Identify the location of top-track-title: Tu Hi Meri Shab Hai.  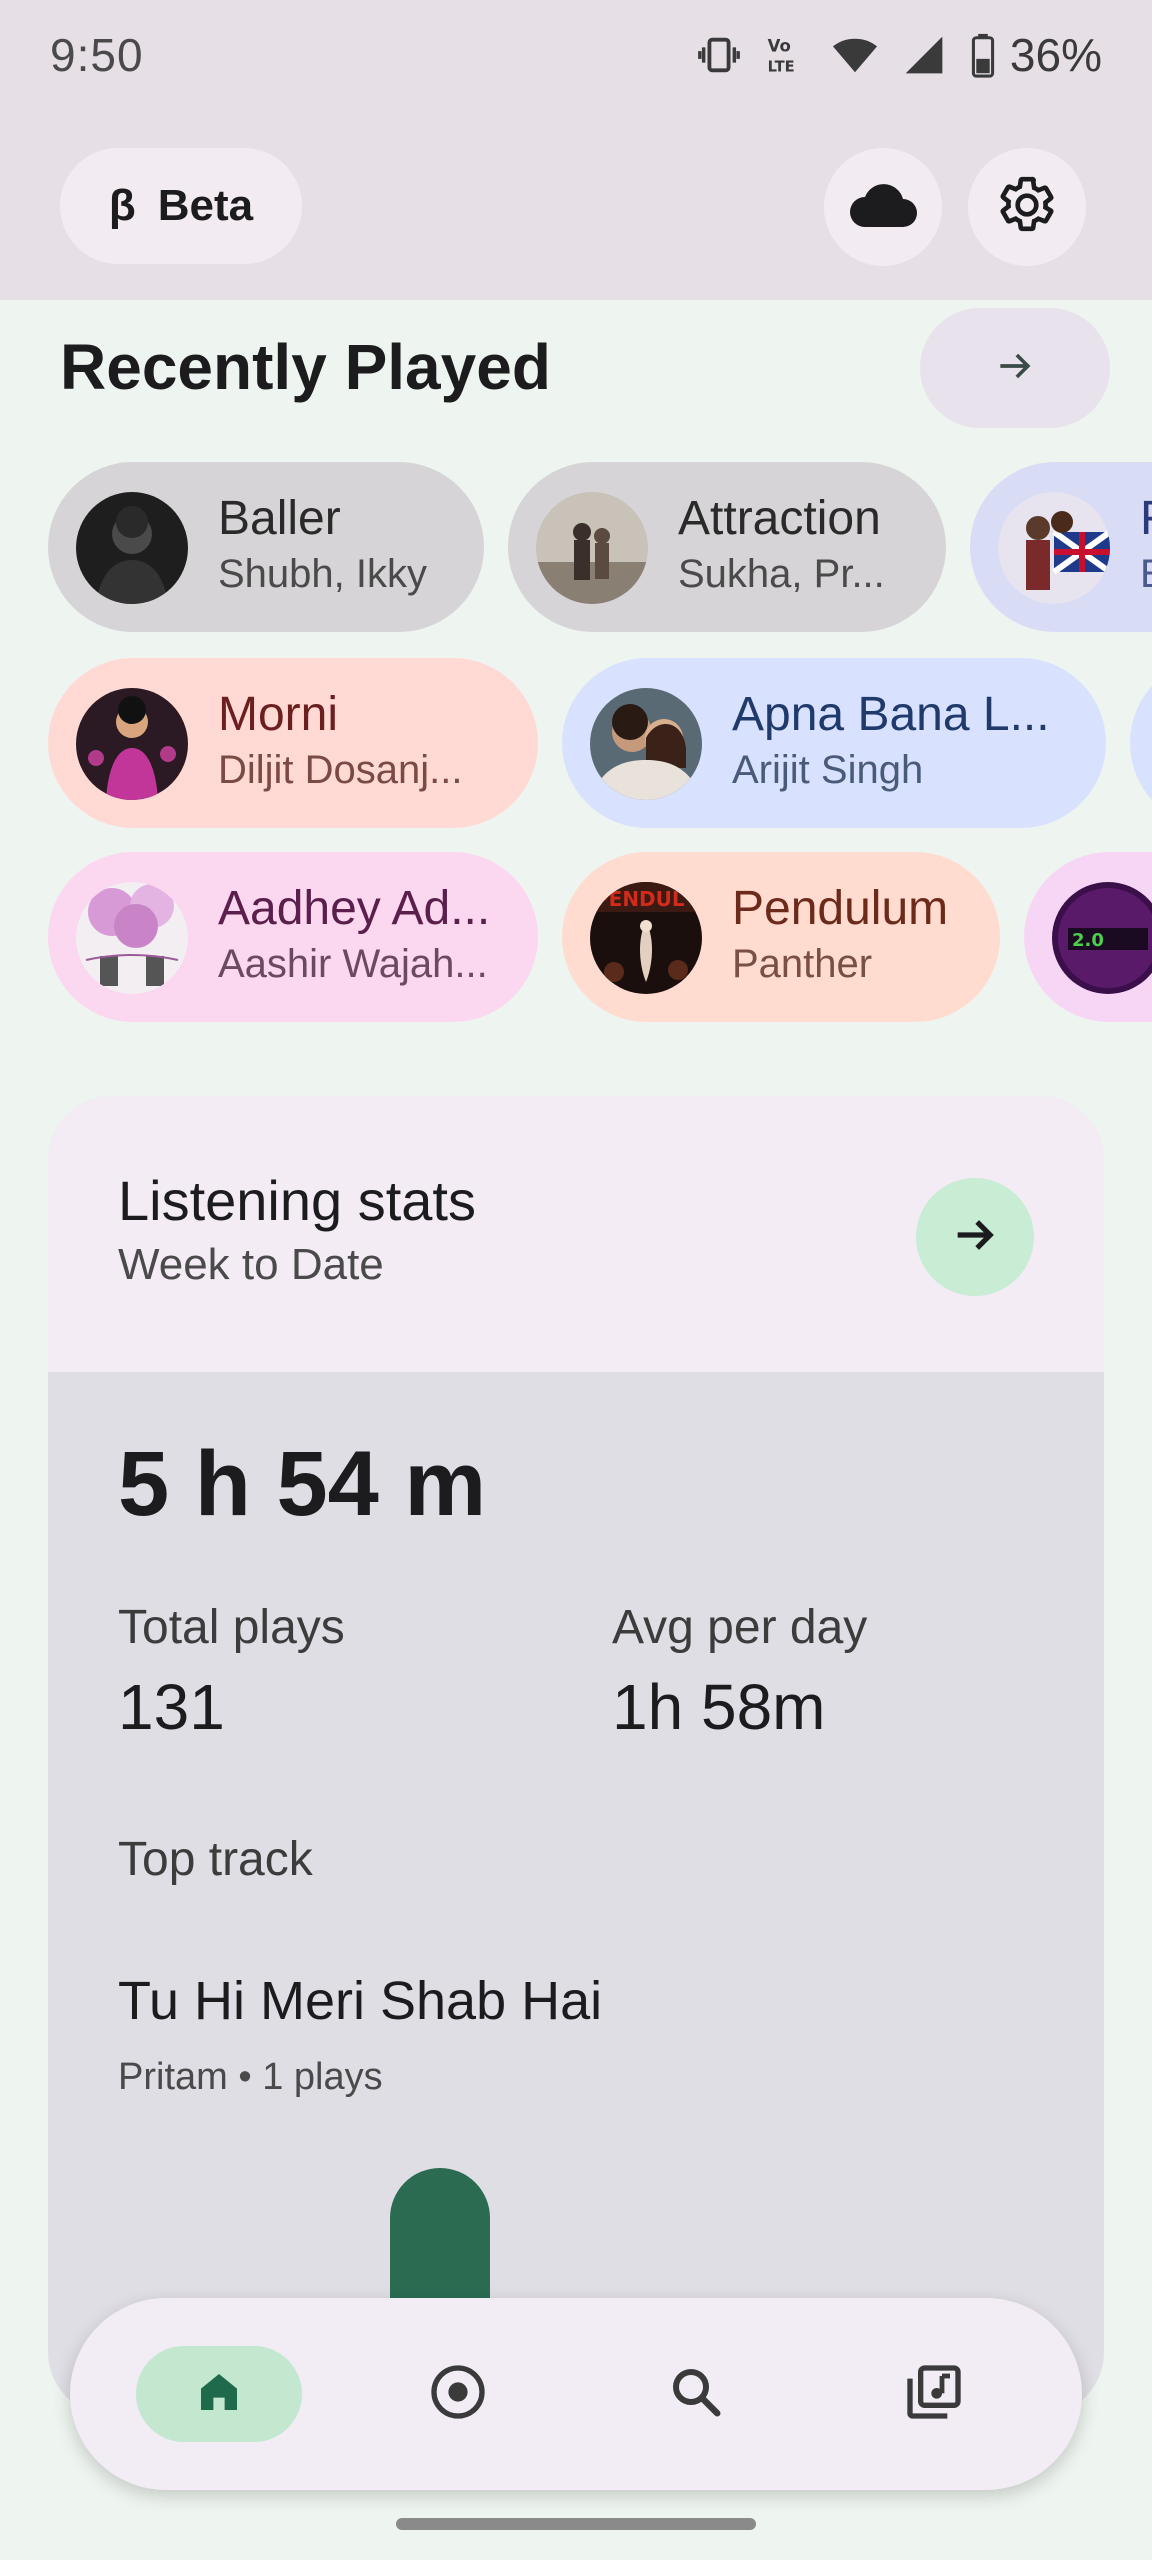
(360, 2001).